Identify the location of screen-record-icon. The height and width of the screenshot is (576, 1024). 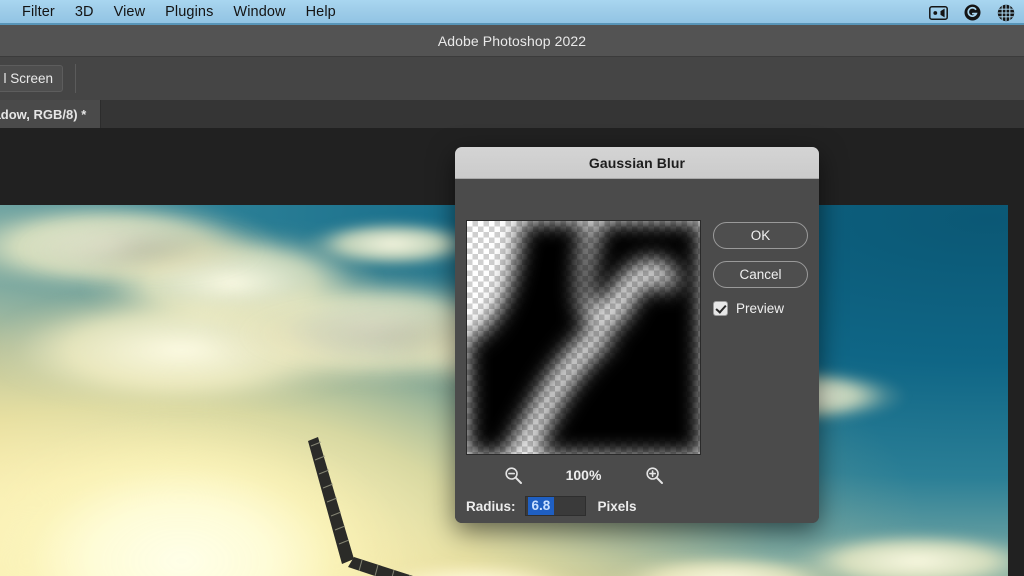
(938, 13).